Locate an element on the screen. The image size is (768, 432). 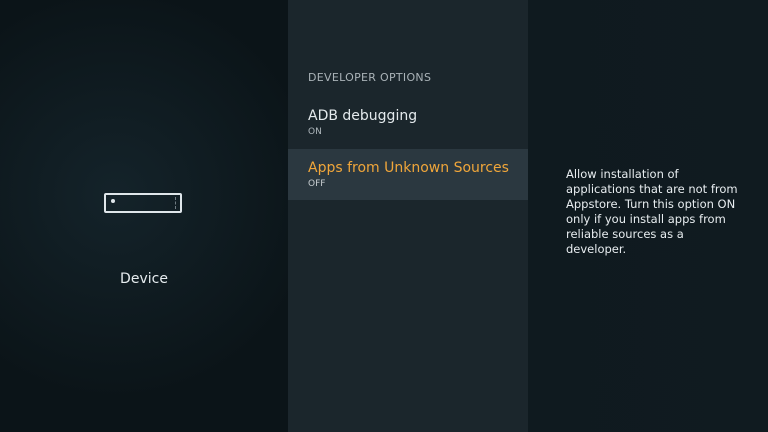
menu-item-unknown-sources: Apps from Unknown Sources OFF is located at coordinates (408, 174).